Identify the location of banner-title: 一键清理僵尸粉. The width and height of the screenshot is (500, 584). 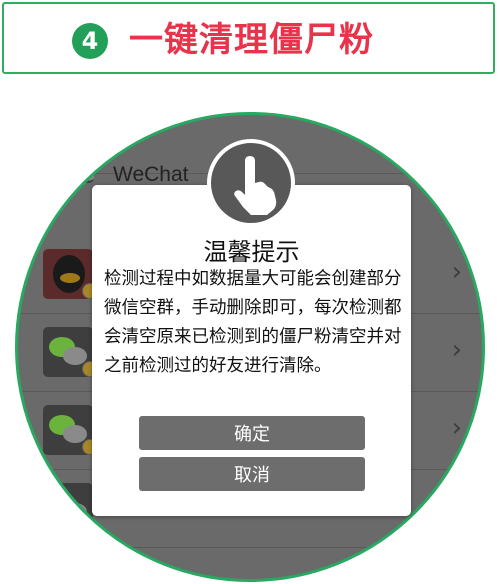
(251, 40).